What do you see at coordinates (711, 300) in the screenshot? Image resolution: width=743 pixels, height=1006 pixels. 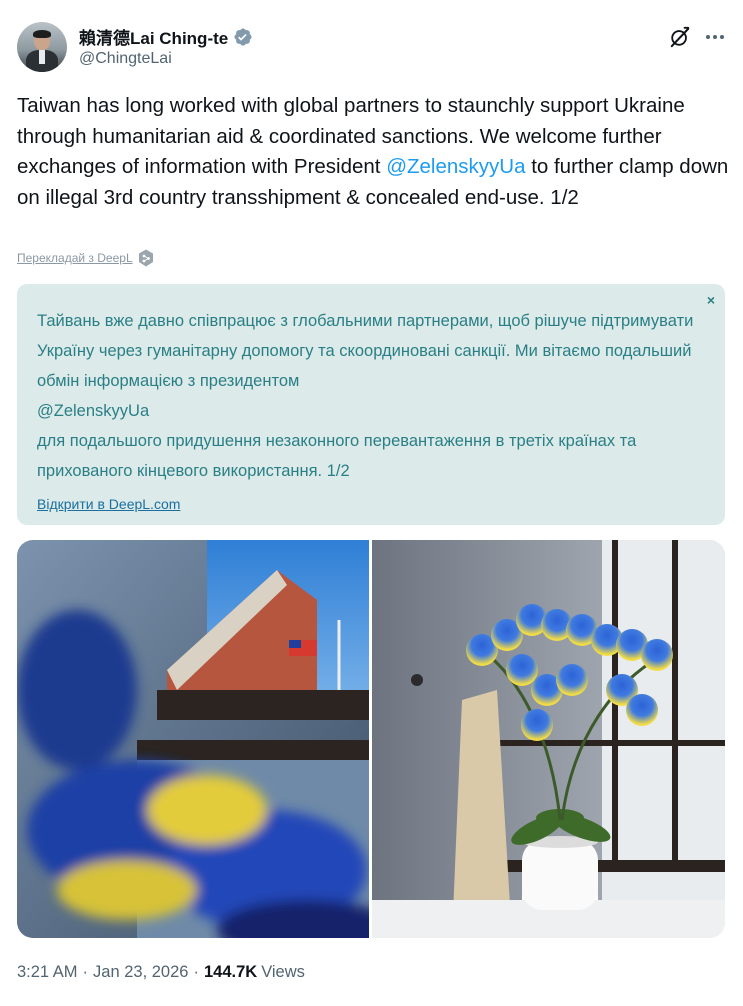 I see `close-icon: ×` at bounding box center [711, 300].